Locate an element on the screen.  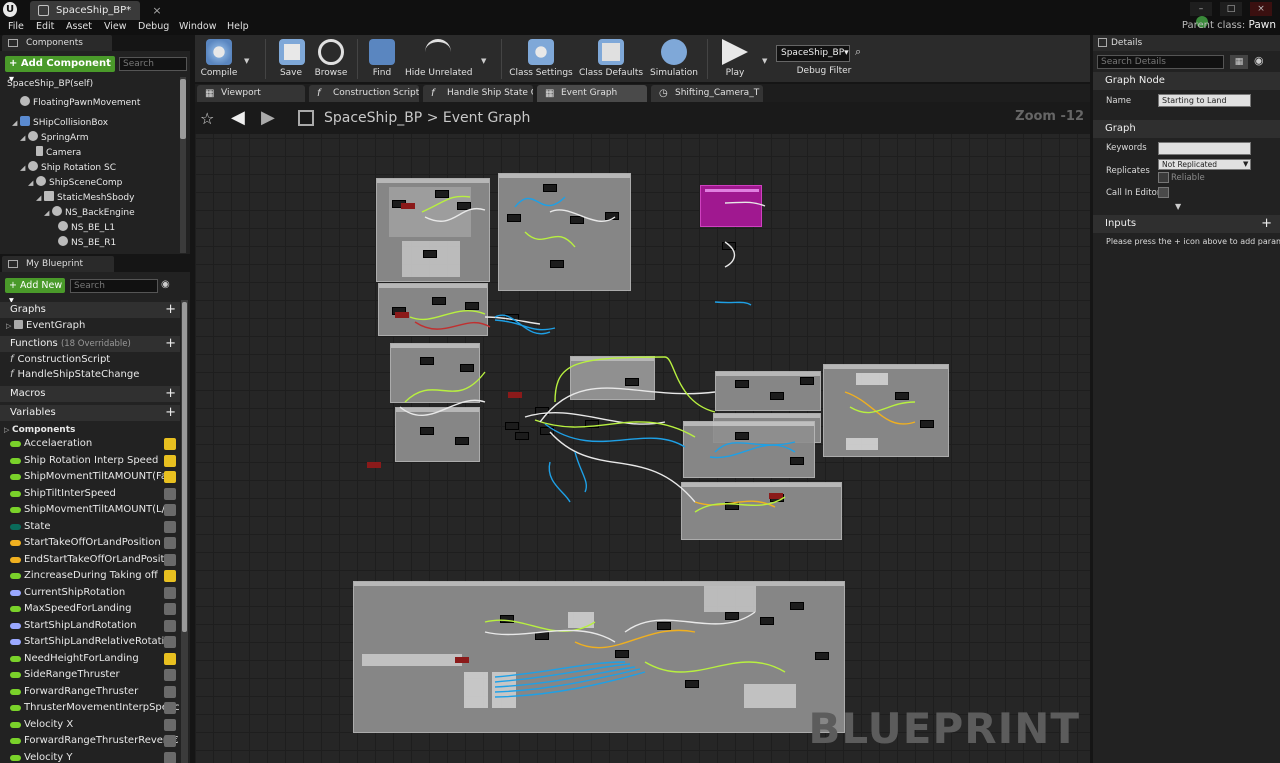
menu-edit: Edit is located at coordinates (45, 26).